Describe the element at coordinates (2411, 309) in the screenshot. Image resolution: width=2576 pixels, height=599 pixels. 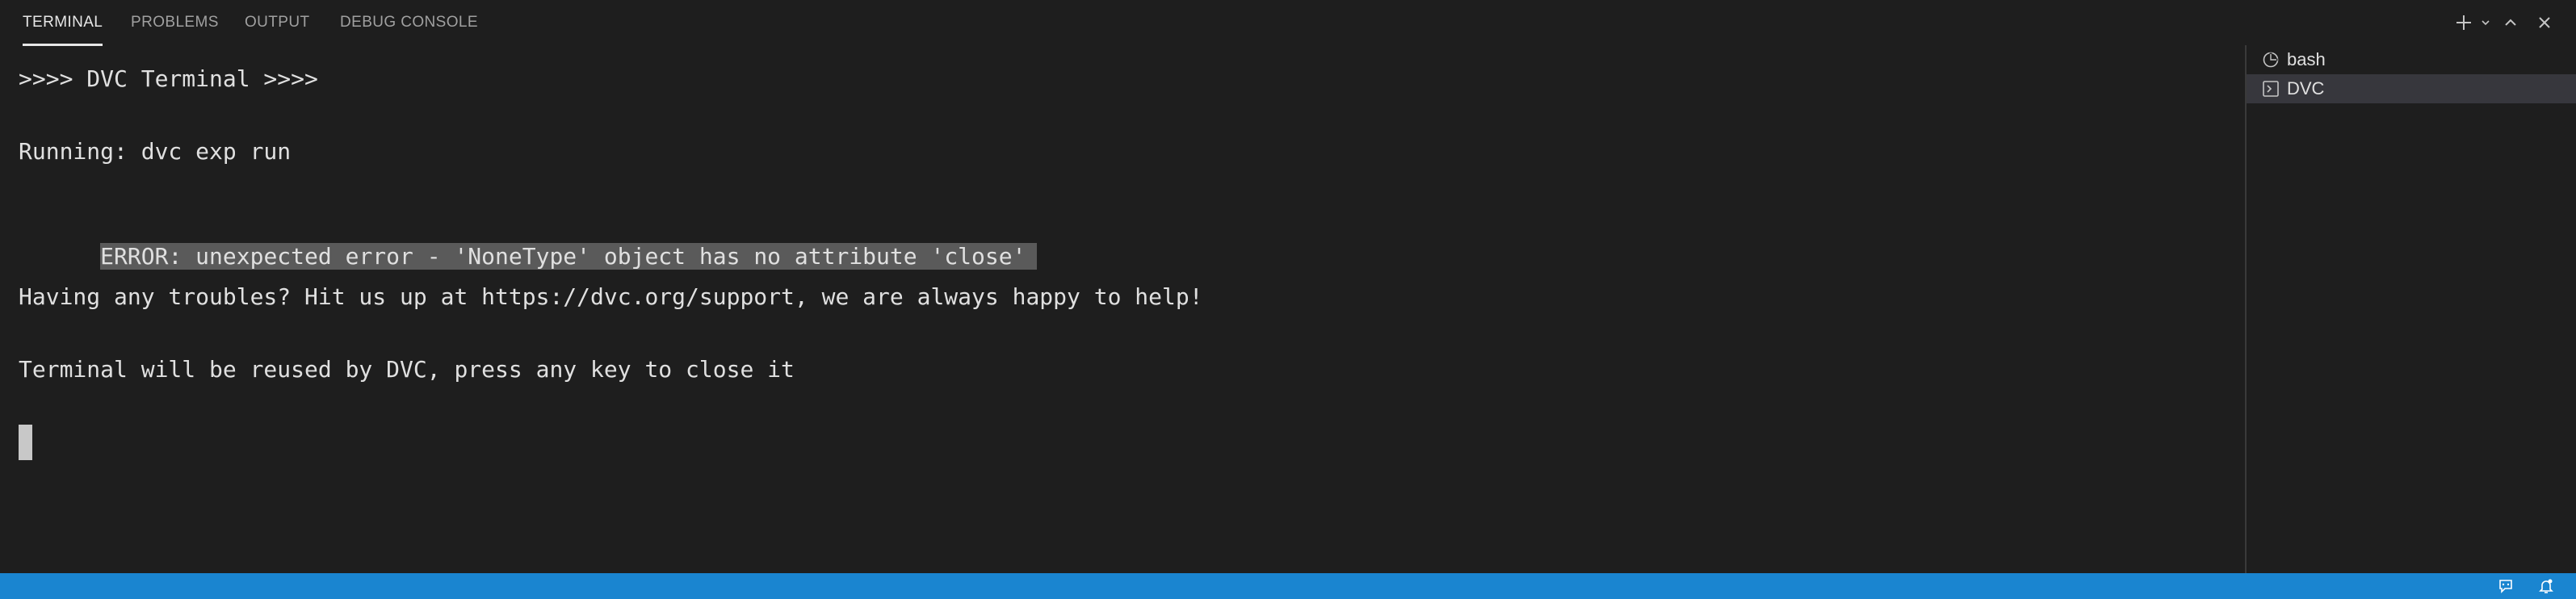
I see `terminal-tabs-list: bash DVC` at that location.